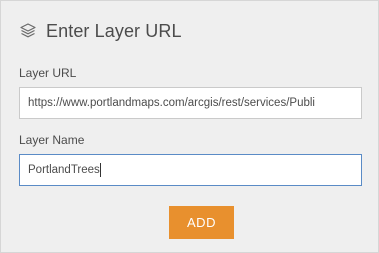 The height and width of the screenshot is (253, 379). What do you see at coordinates (28, 31) in the screenshot?
I see `layers-icon` at bounding box center [28, 31].